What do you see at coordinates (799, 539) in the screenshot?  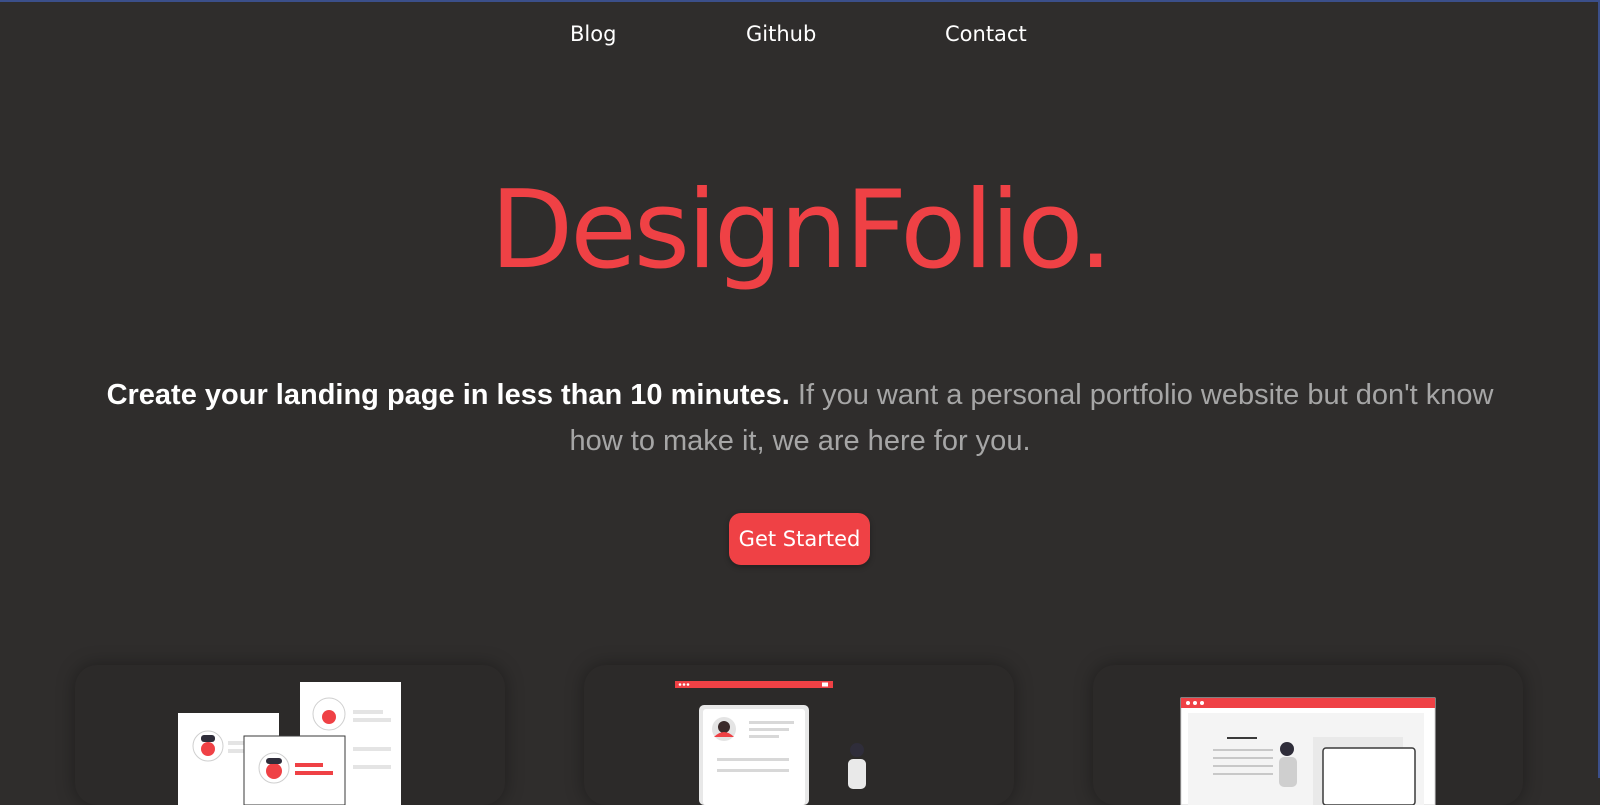 I see `get-started-button: Get Started` at bounding box center [799, 539].